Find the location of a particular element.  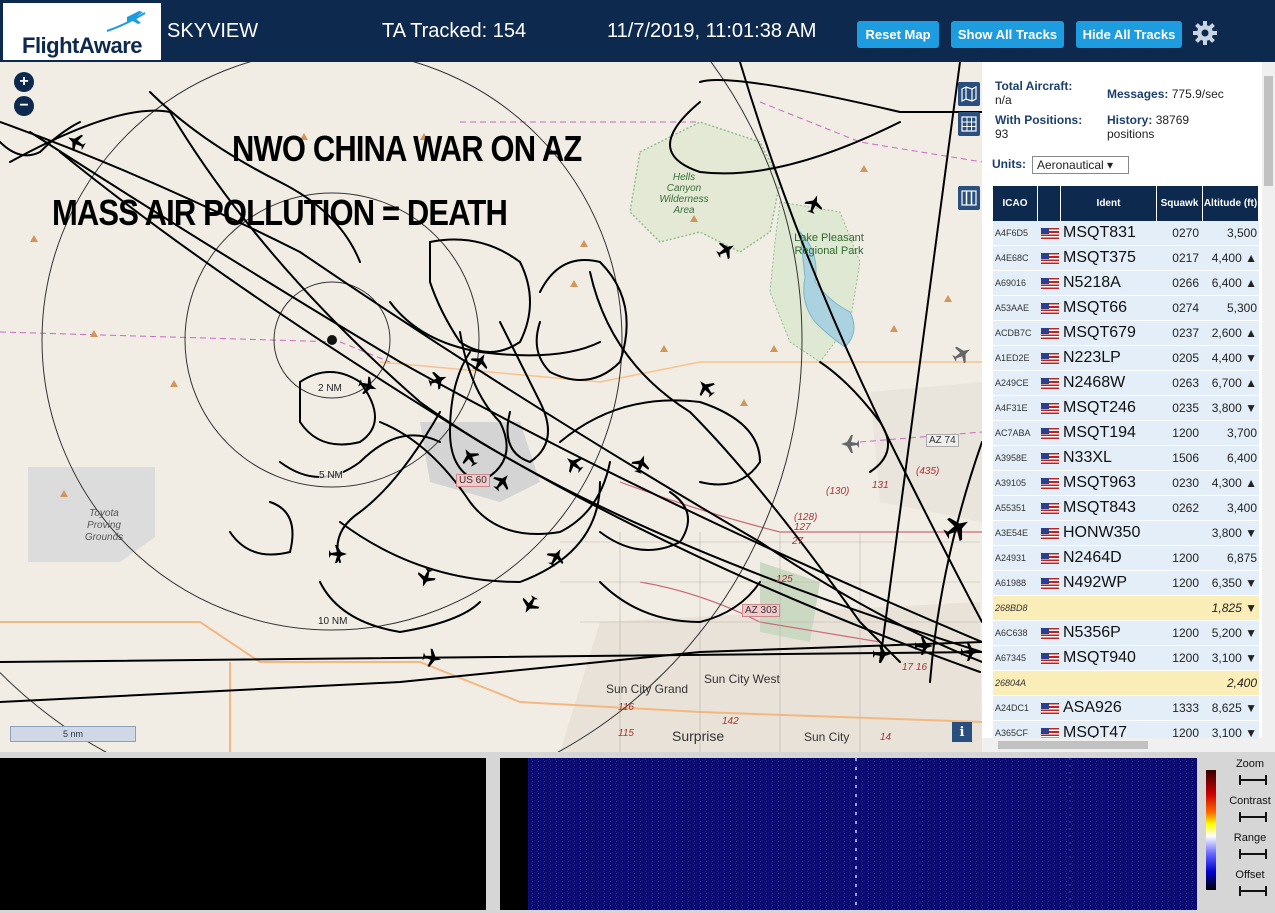

table-row: A6C638 N5356P 1200 5,200 ▼ is located at coordinates (1126, 633).